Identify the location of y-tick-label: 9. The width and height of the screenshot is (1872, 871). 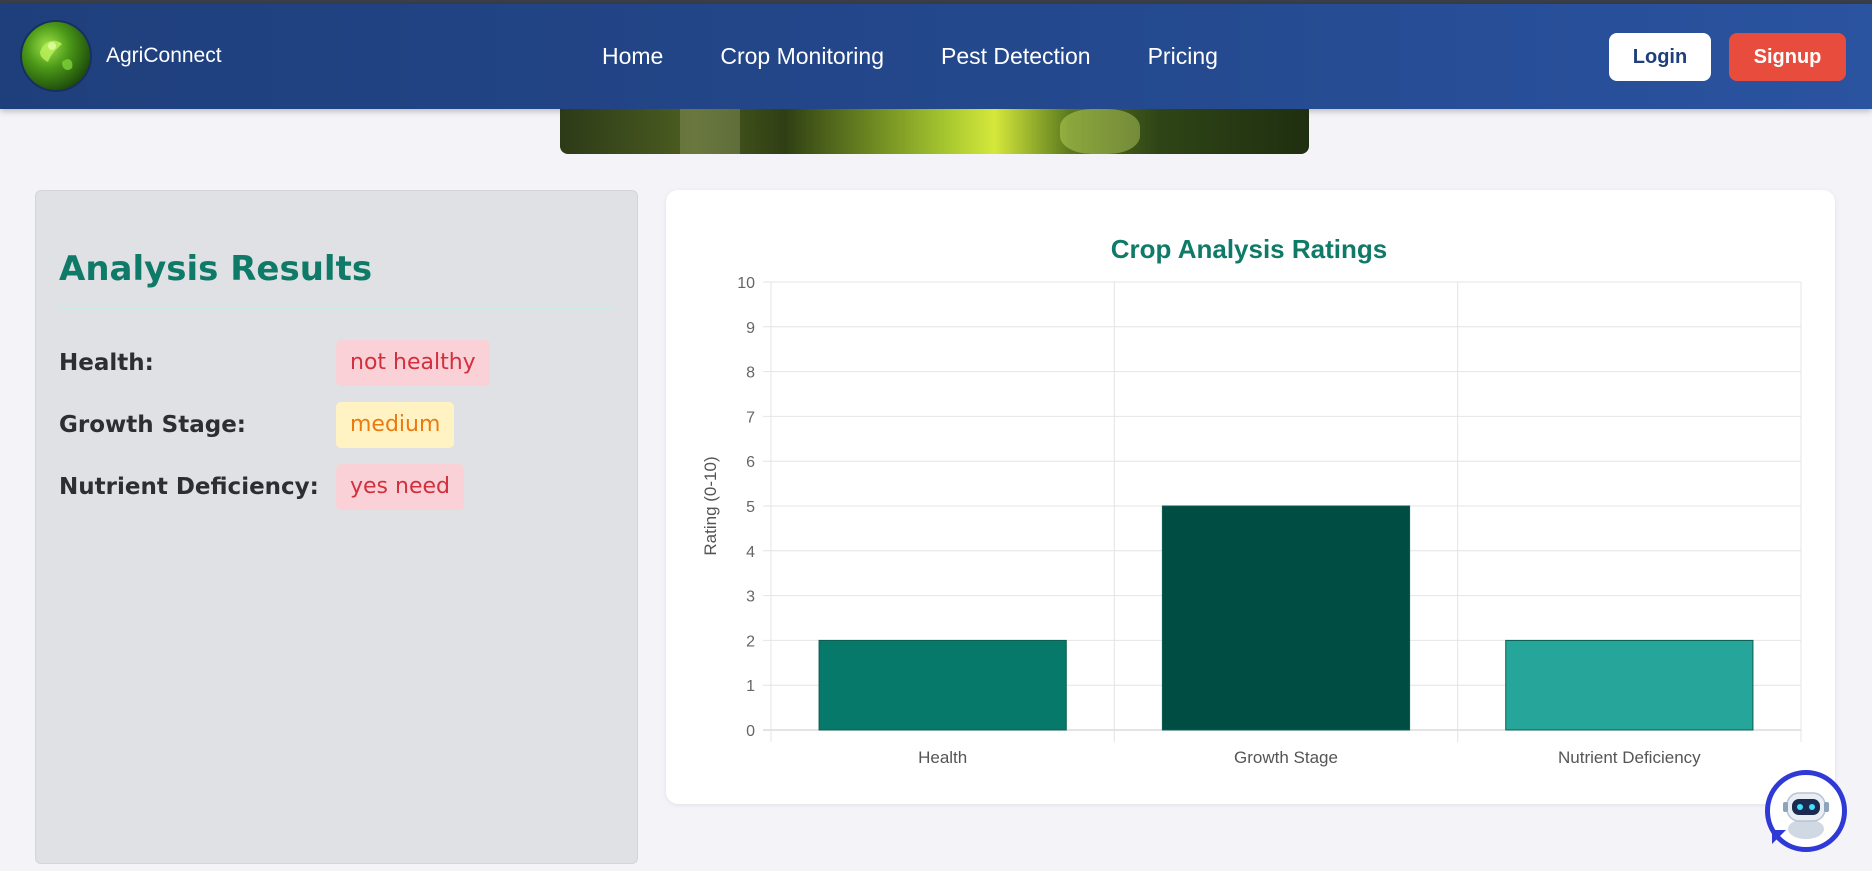
(750, 328).